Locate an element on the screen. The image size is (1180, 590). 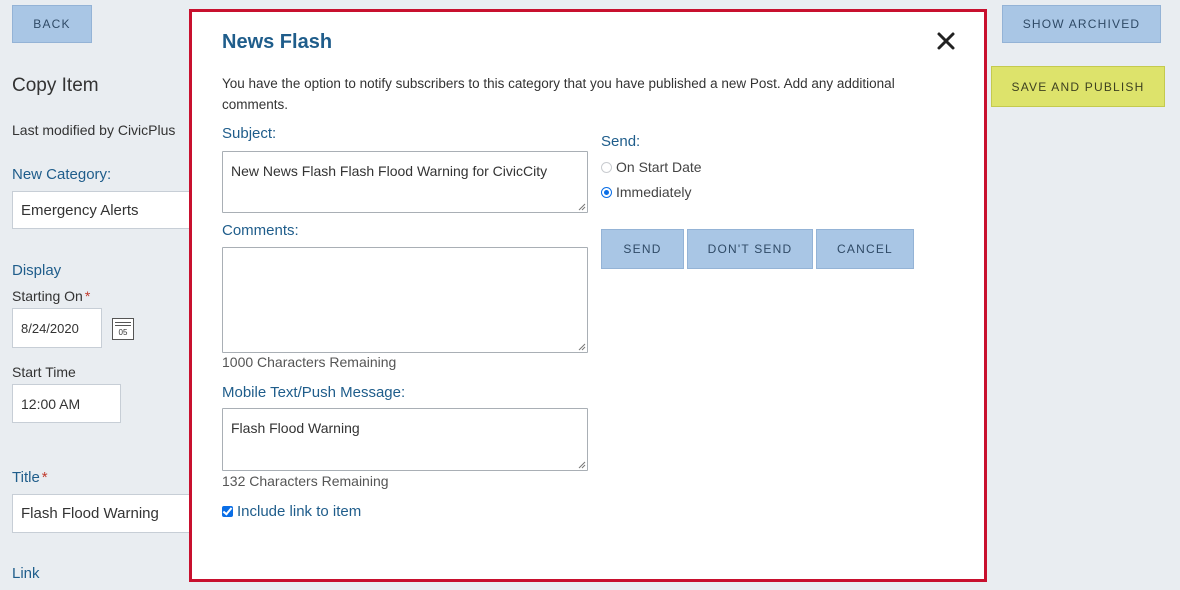
include-link-label: Include link to item is located at coordinates (299, 511).